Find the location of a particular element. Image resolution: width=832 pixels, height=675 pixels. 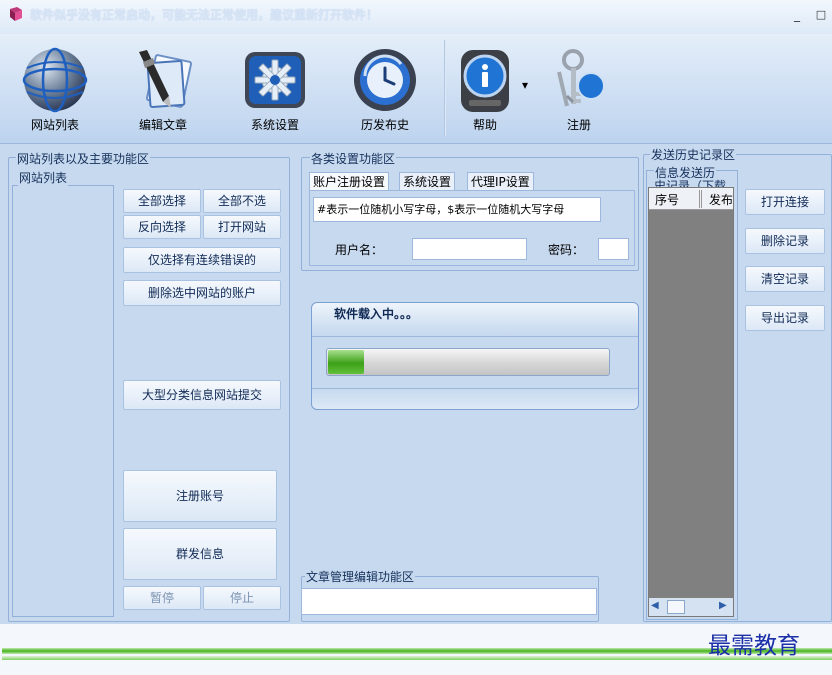

tab-account-register: 账户注册设置 is located at coordinates (349, 182).